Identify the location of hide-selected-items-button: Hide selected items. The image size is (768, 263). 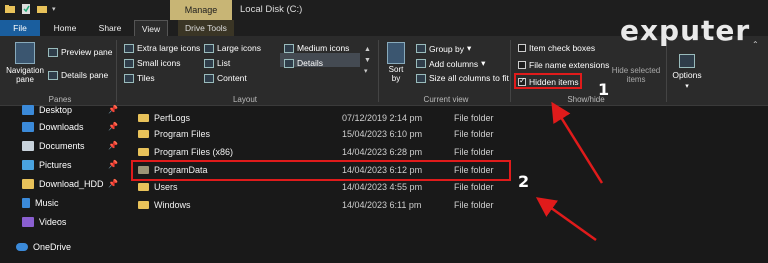
(636, 75).